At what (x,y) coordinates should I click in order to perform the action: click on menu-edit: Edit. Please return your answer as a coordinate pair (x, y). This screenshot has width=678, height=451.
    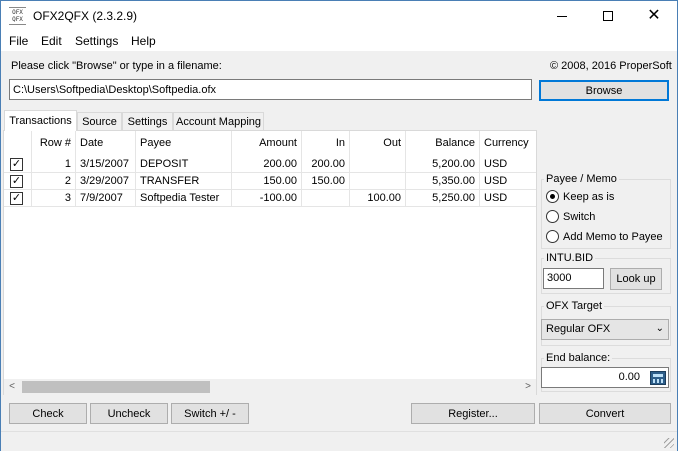
    Looking at the image, I should click on (51, 41).